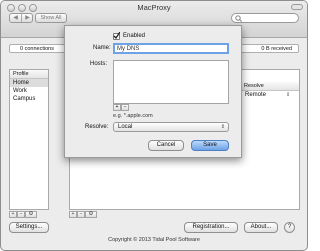 This screenshot has width=320, height=251. I want to click on connections-count: 0 connections, so click(37, 49).